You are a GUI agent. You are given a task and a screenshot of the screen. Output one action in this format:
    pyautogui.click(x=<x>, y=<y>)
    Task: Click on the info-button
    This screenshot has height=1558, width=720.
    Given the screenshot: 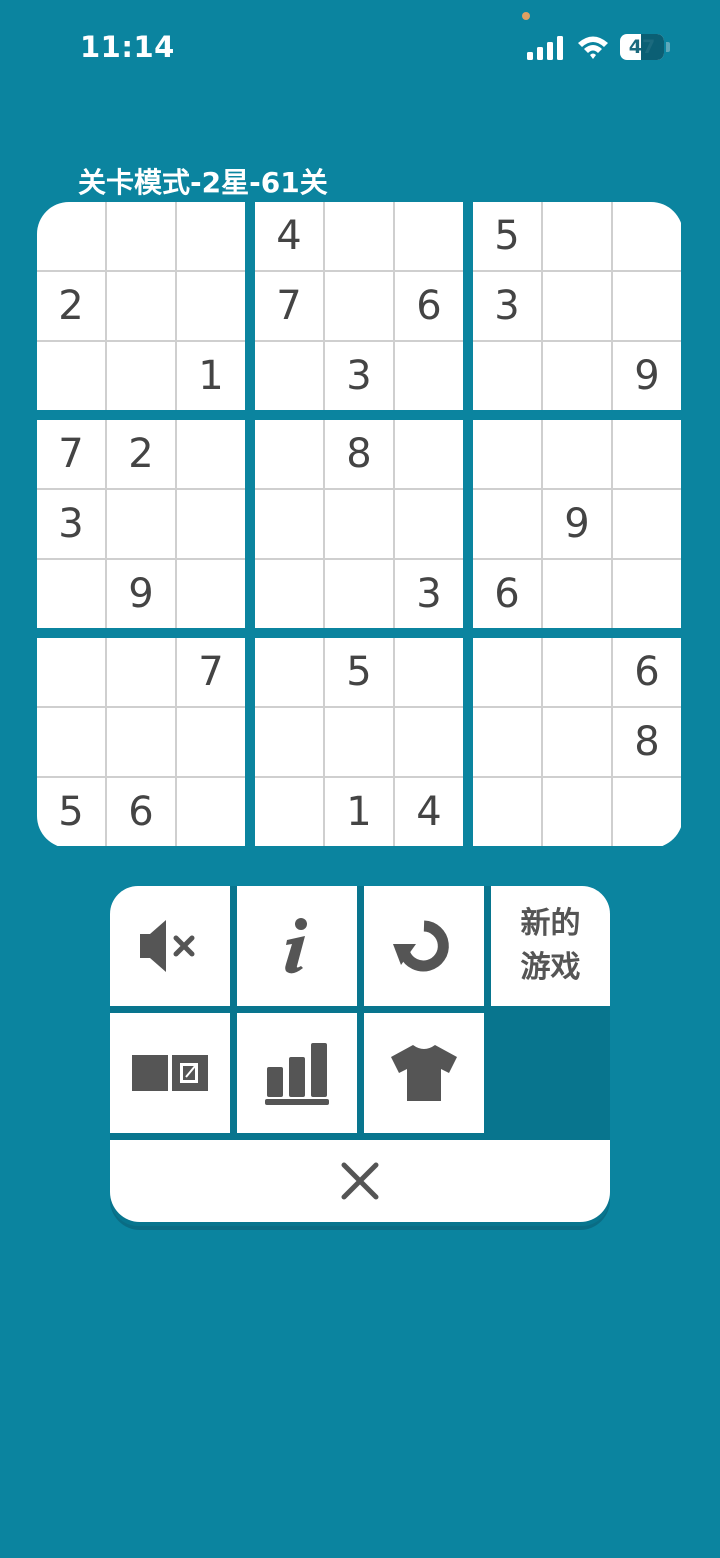 What is the action you would take?
    pyautogui.click(x=297, y=946)
    